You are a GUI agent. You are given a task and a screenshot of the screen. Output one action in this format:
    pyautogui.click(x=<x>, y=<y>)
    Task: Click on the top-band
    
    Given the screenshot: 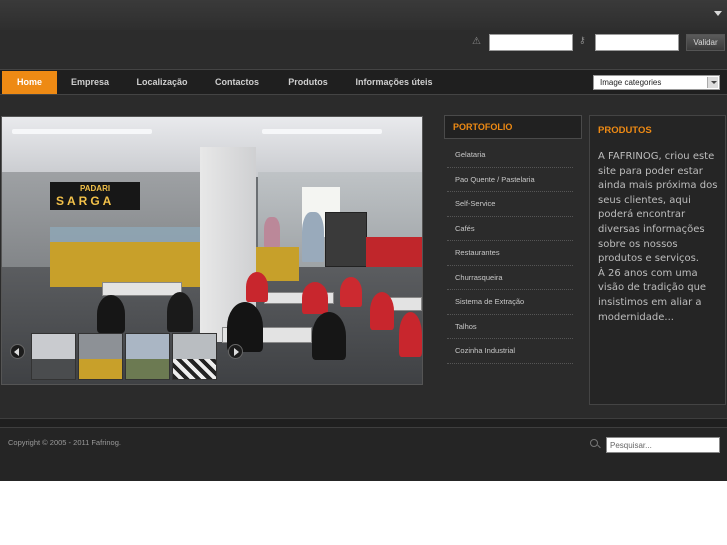 What is the action you would take?
    pyautogui.click(x=363, y=15)
    